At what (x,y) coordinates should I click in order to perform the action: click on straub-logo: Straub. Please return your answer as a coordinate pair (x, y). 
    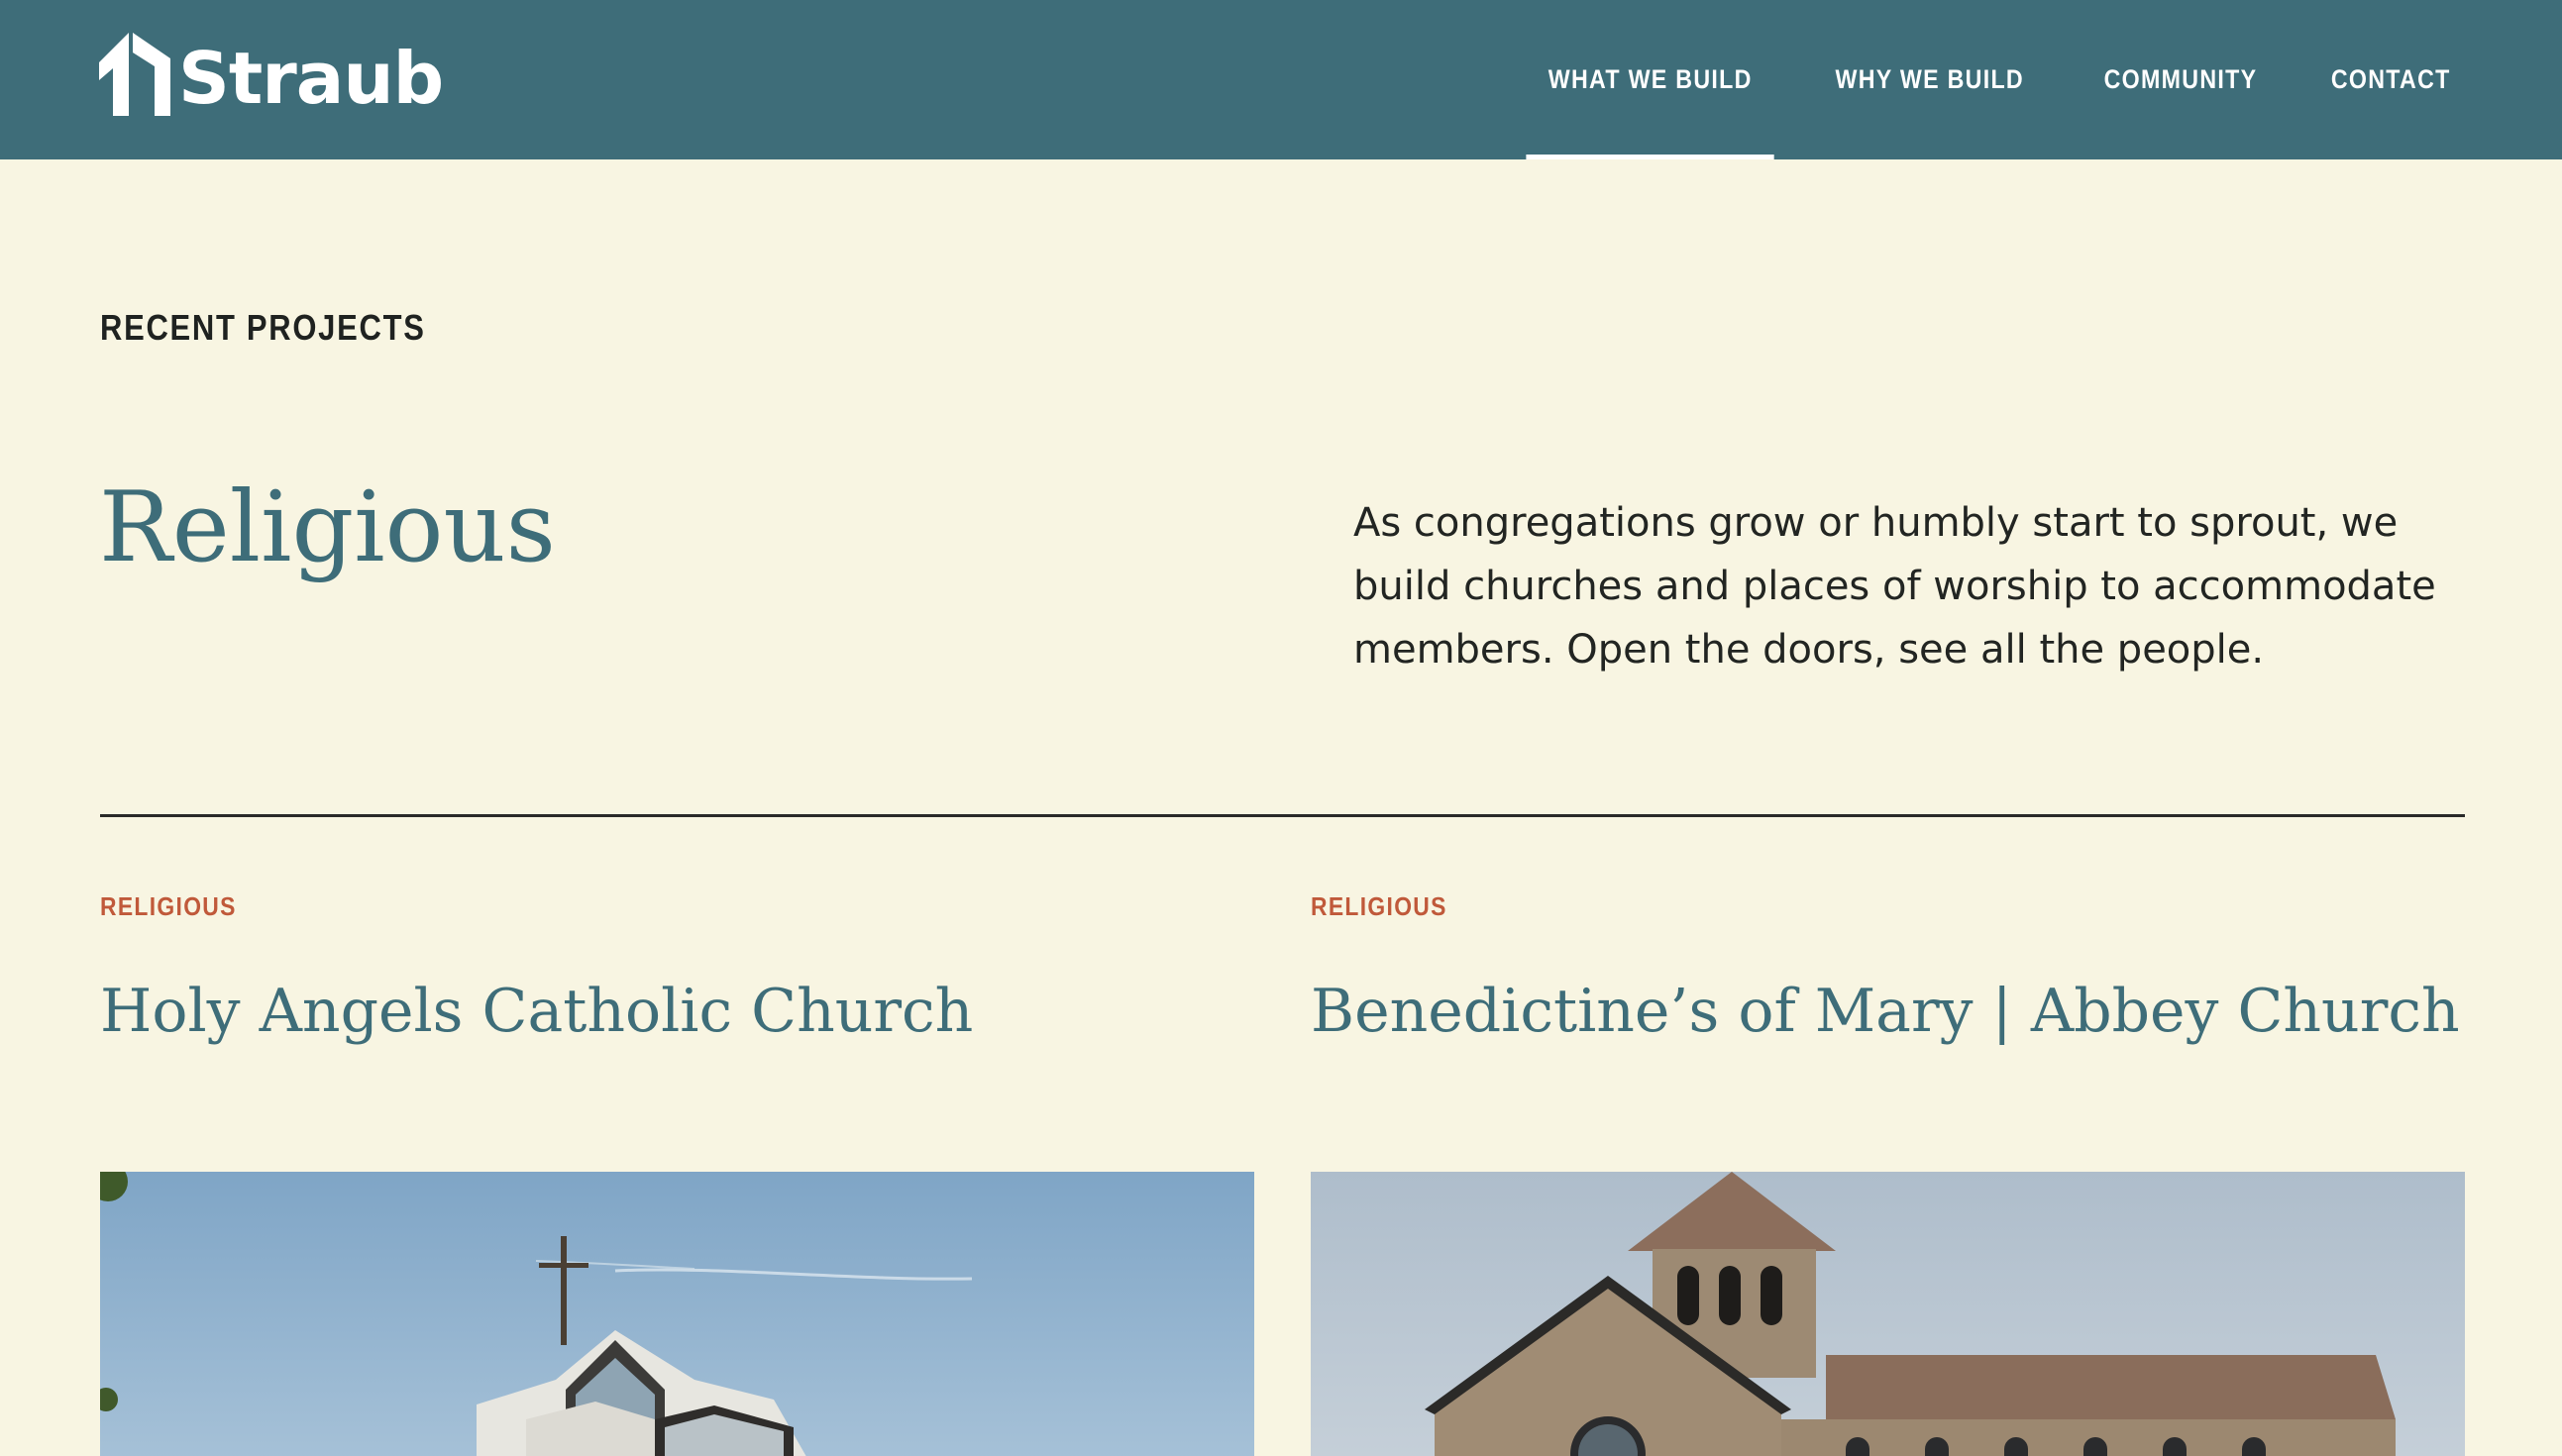
    Looking at the image, I should click on (271, 75).